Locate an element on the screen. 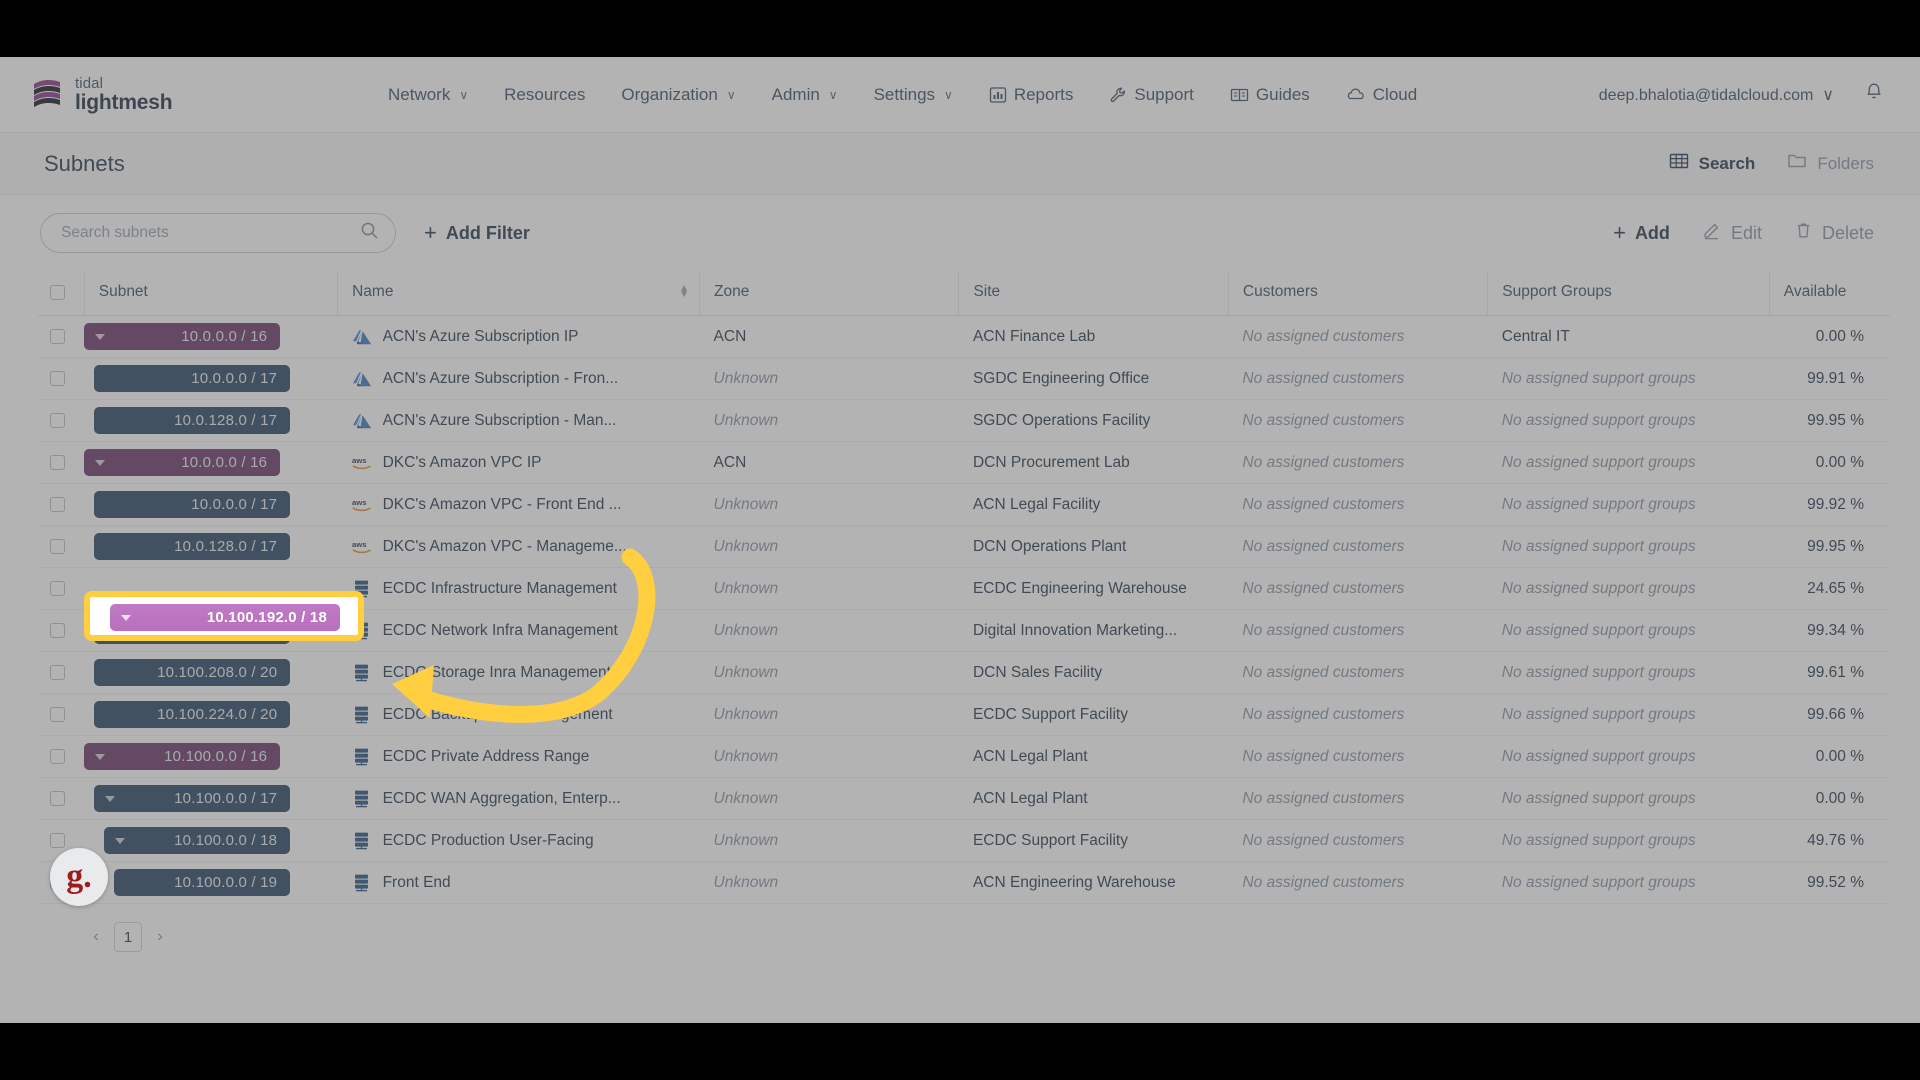  folders-button: Folders is located at coordinates (1830, 163).